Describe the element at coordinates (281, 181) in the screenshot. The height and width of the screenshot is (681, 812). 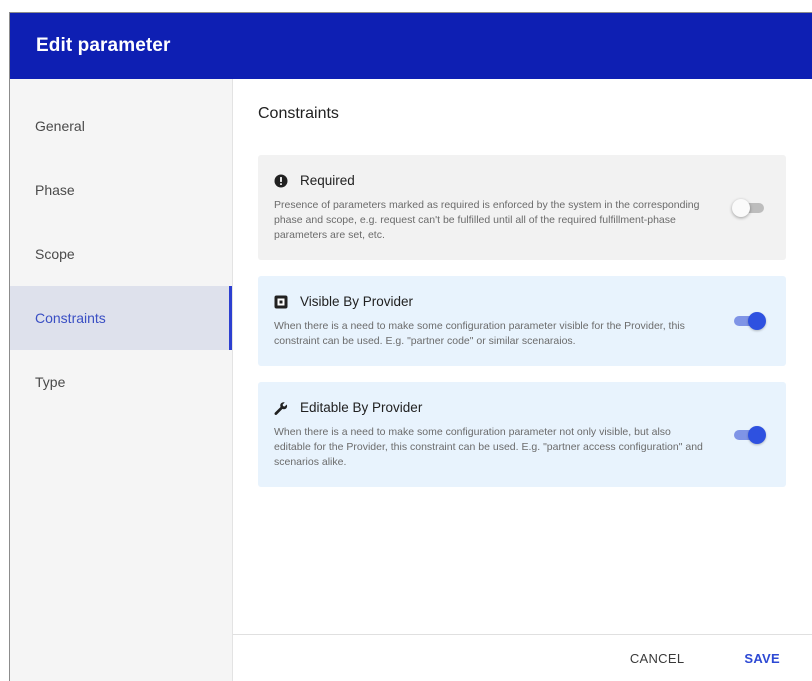
I see `exclamation-circle-icon` at that location.